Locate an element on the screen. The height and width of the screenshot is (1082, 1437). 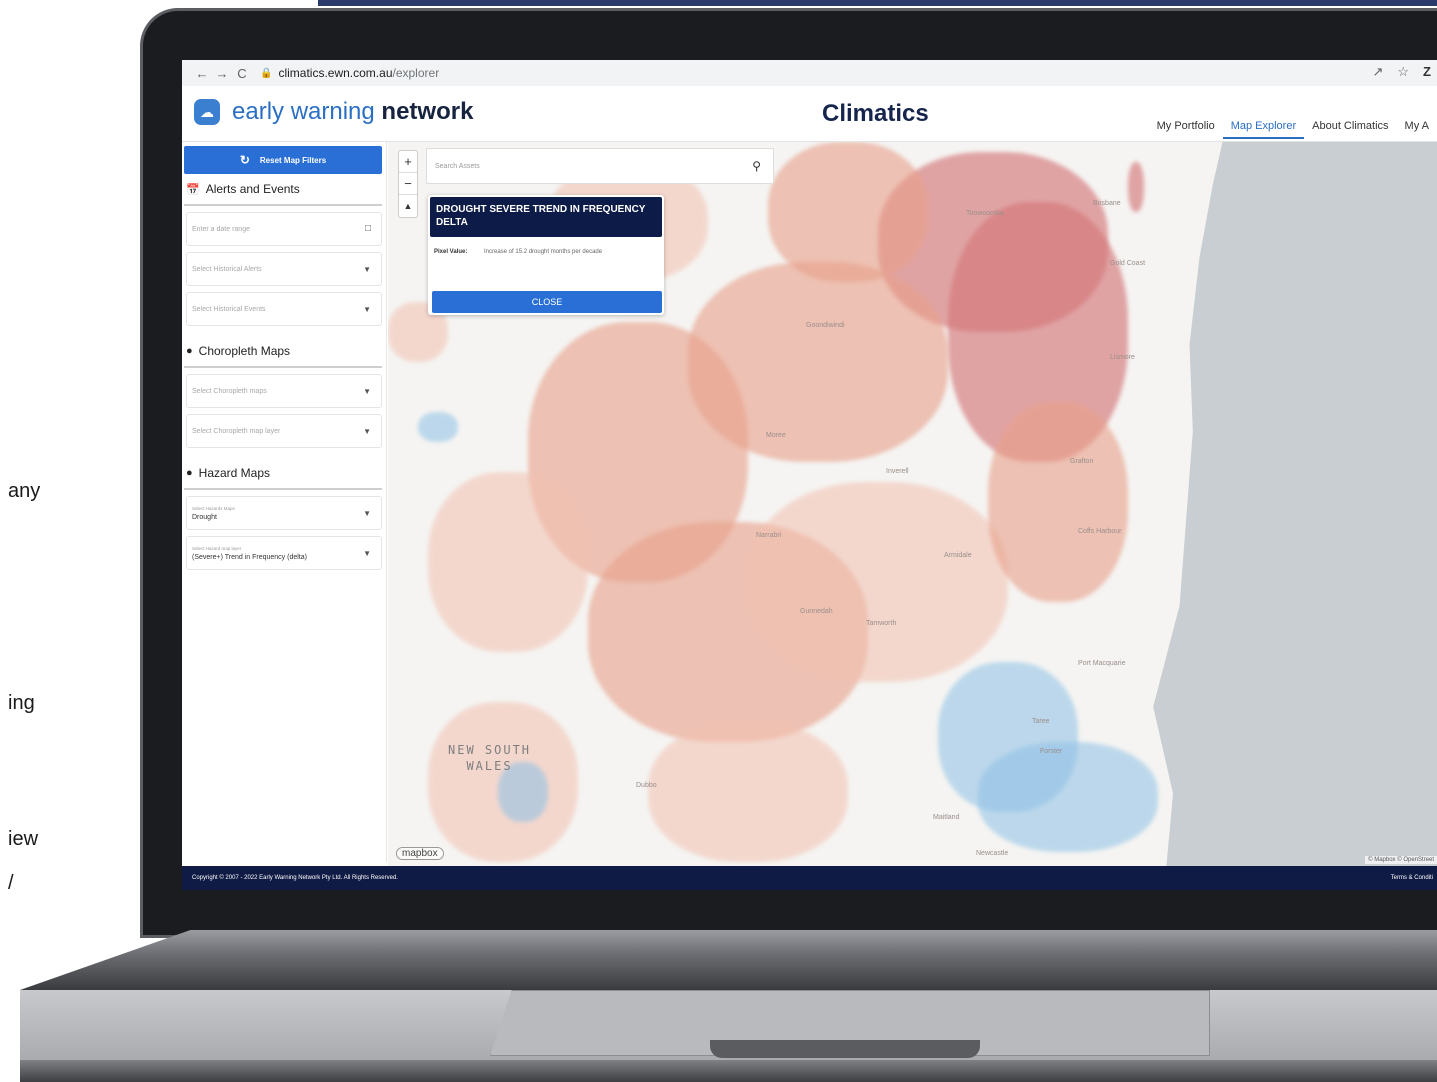
place-label: Dubbo is located at coordinates (646, 785).